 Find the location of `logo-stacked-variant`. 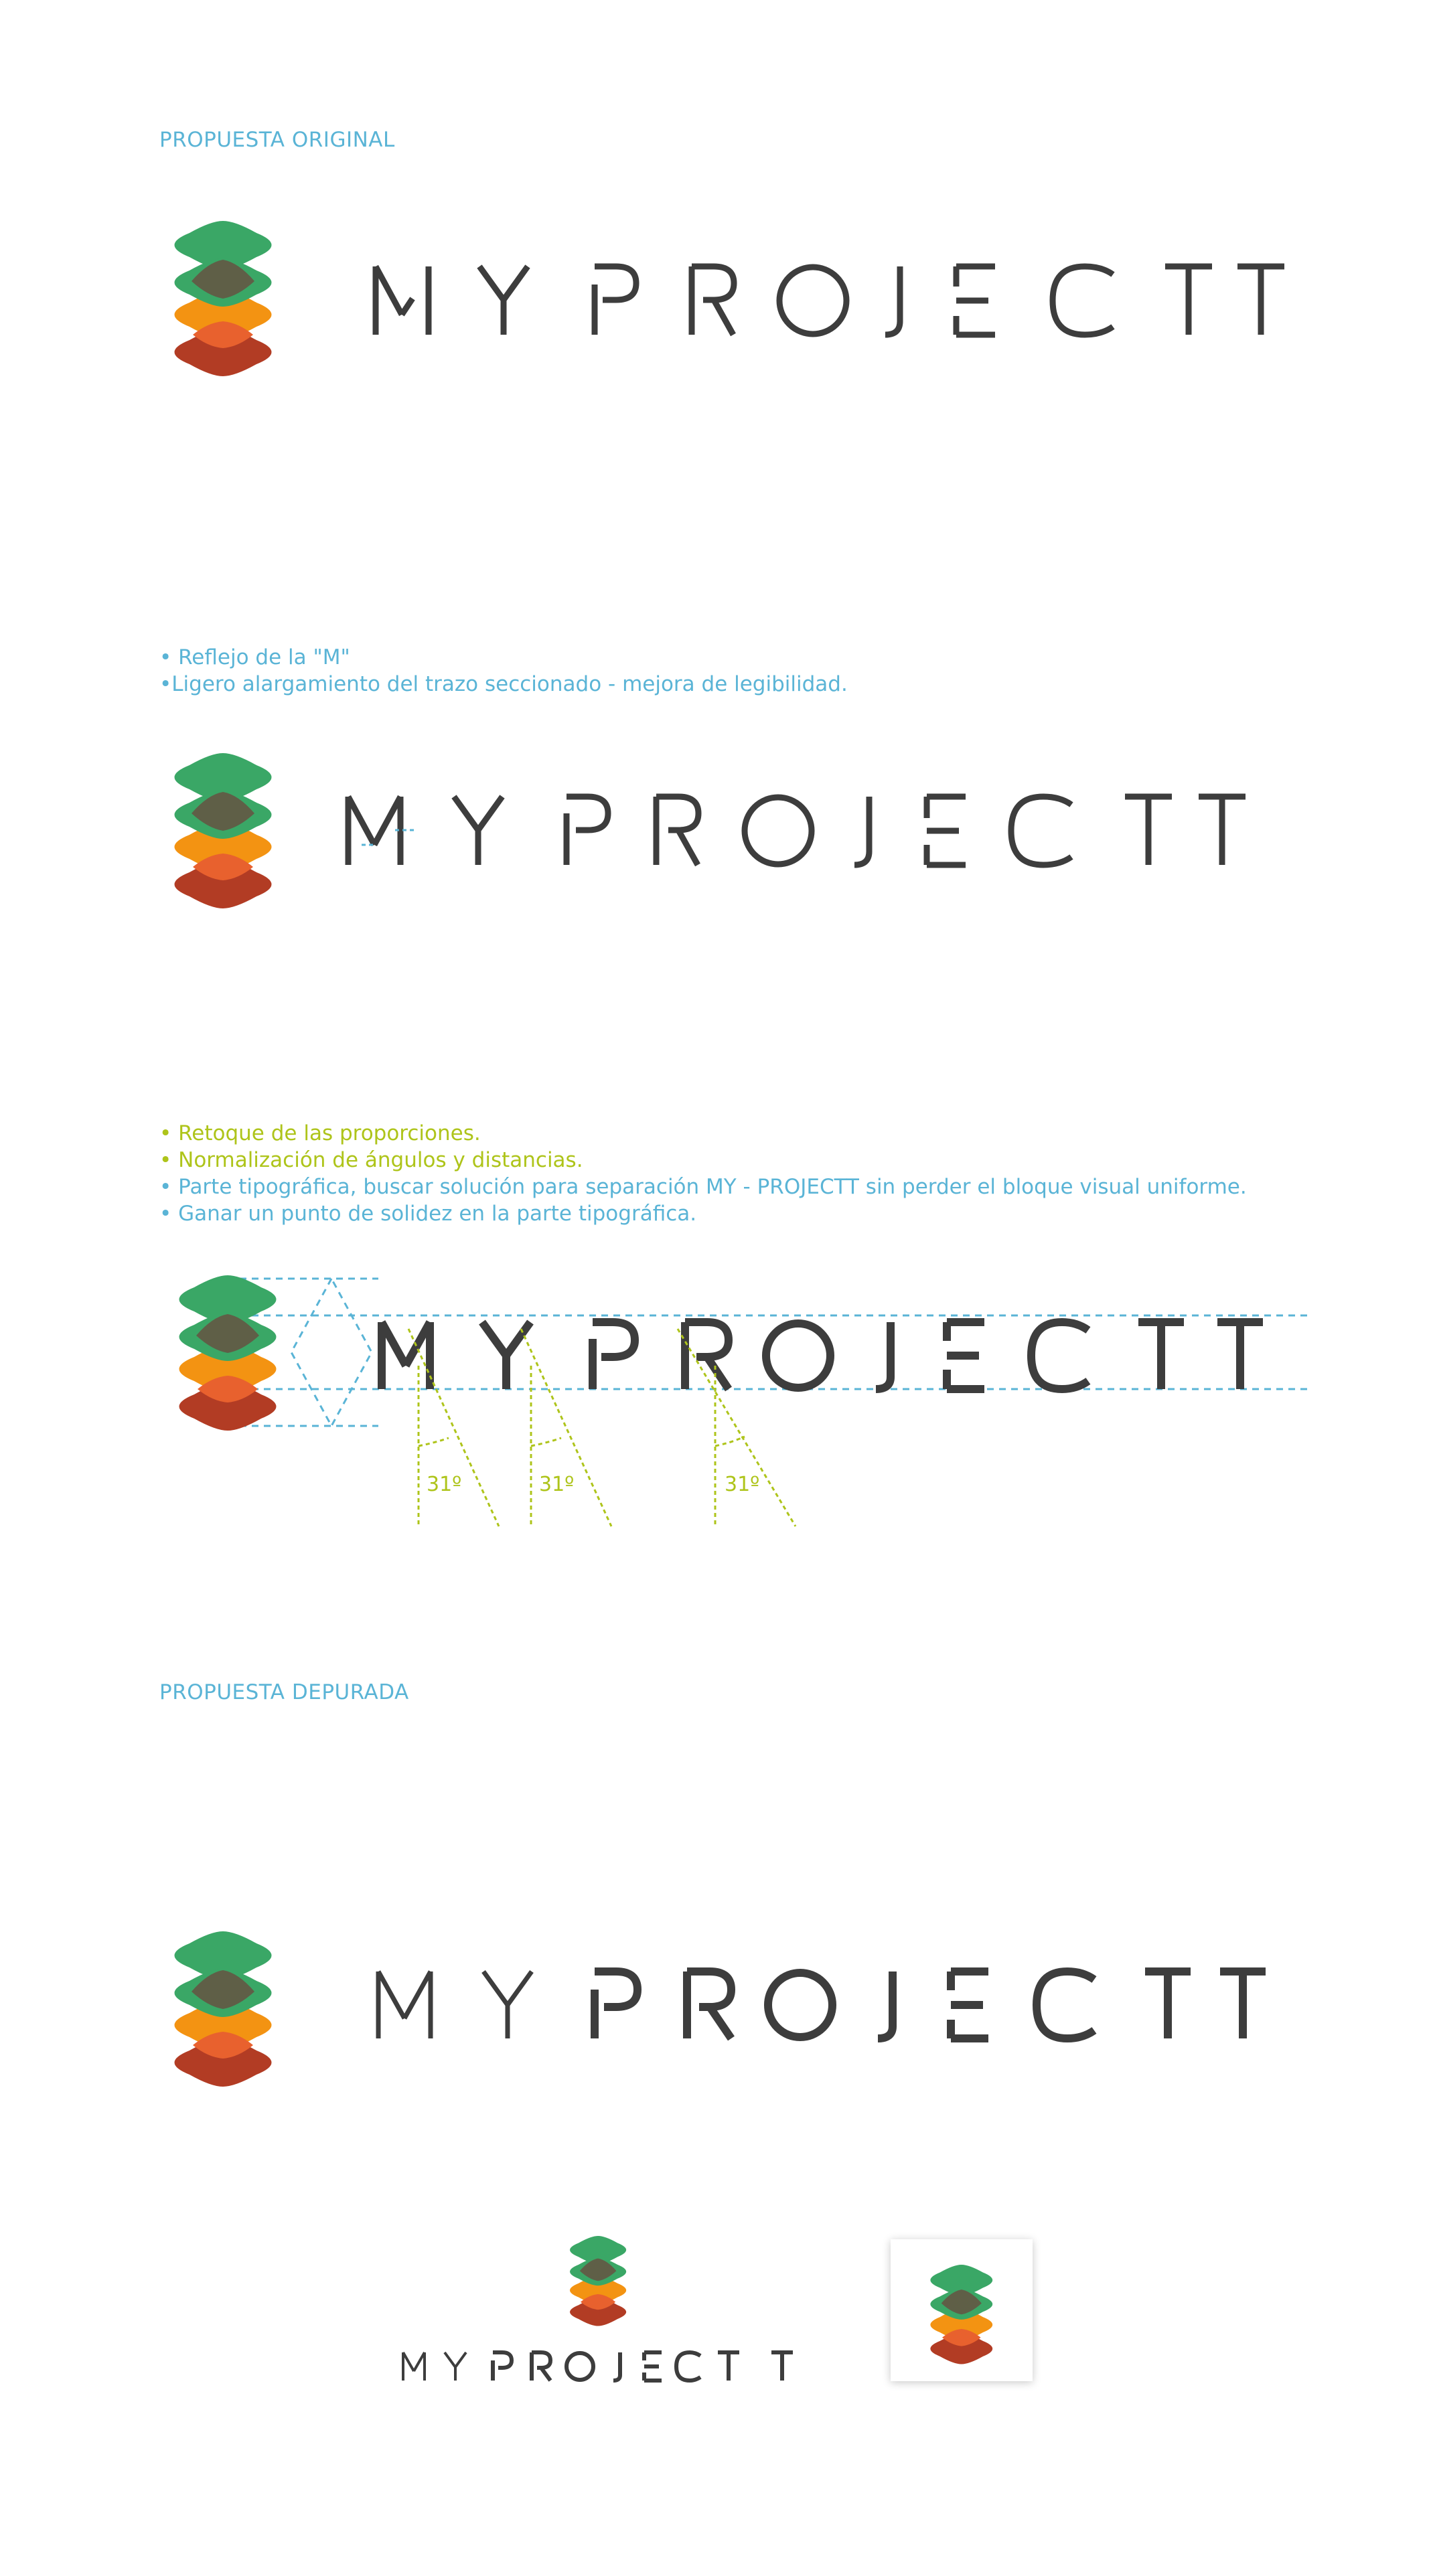

logo-stacked-variant is located at coordinates (597, 2309).